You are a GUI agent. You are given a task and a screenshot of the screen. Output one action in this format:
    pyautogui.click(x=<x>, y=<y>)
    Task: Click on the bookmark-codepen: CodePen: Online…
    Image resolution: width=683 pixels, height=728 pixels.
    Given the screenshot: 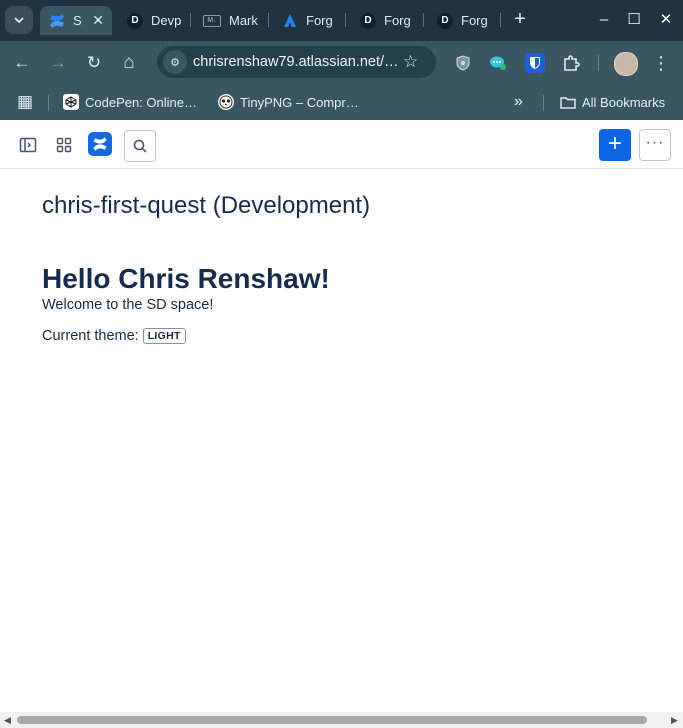 What is the action you would take?
    pyautogui.click(x=130, y=102)
    